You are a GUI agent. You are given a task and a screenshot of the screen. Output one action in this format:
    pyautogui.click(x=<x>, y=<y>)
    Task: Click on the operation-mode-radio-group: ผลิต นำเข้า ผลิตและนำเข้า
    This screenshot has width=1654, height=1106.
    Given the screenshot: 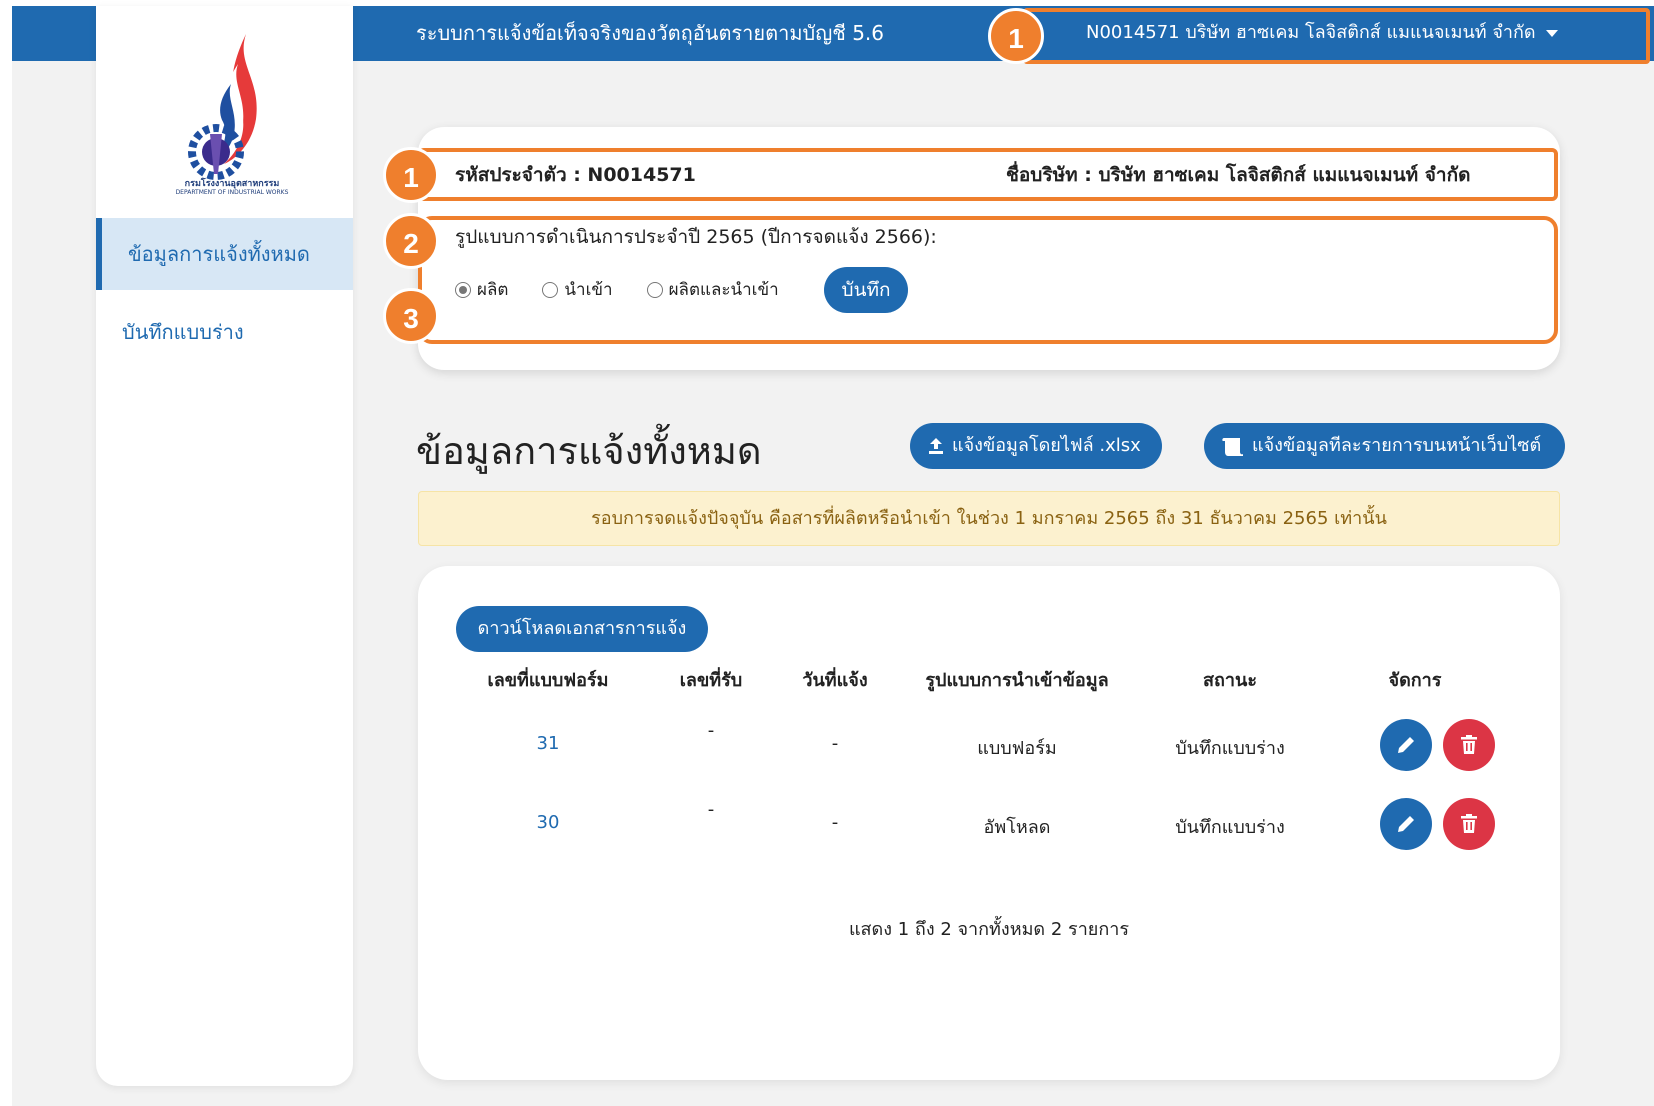 What is the action you would take?
    pyautogui.click(x=634, y=289)
    